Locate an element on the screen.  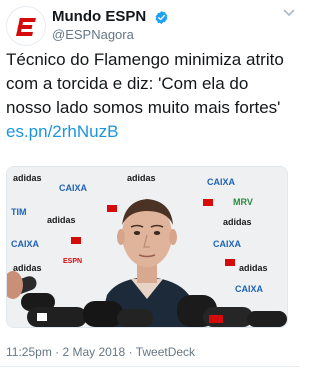
svg-text: ESPN is located at coordinates (72, 261).